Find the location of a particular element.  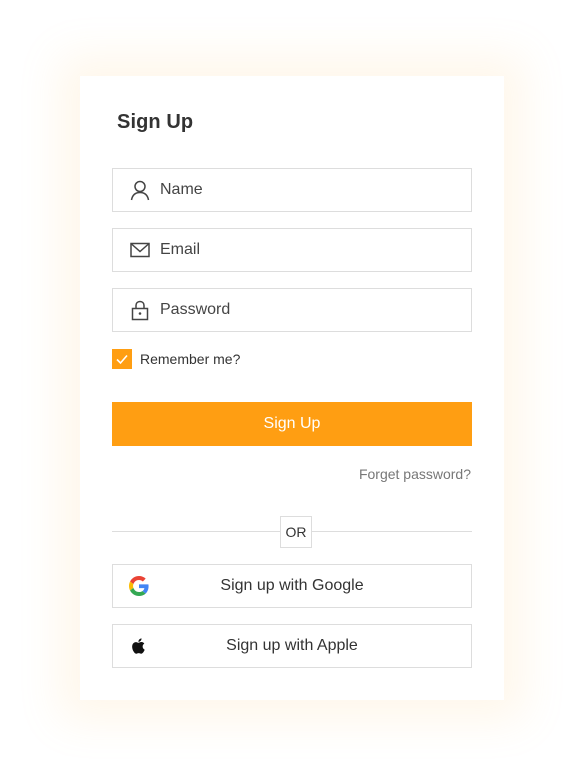

or-divider-label: OR is located at coordinates (296, 532).